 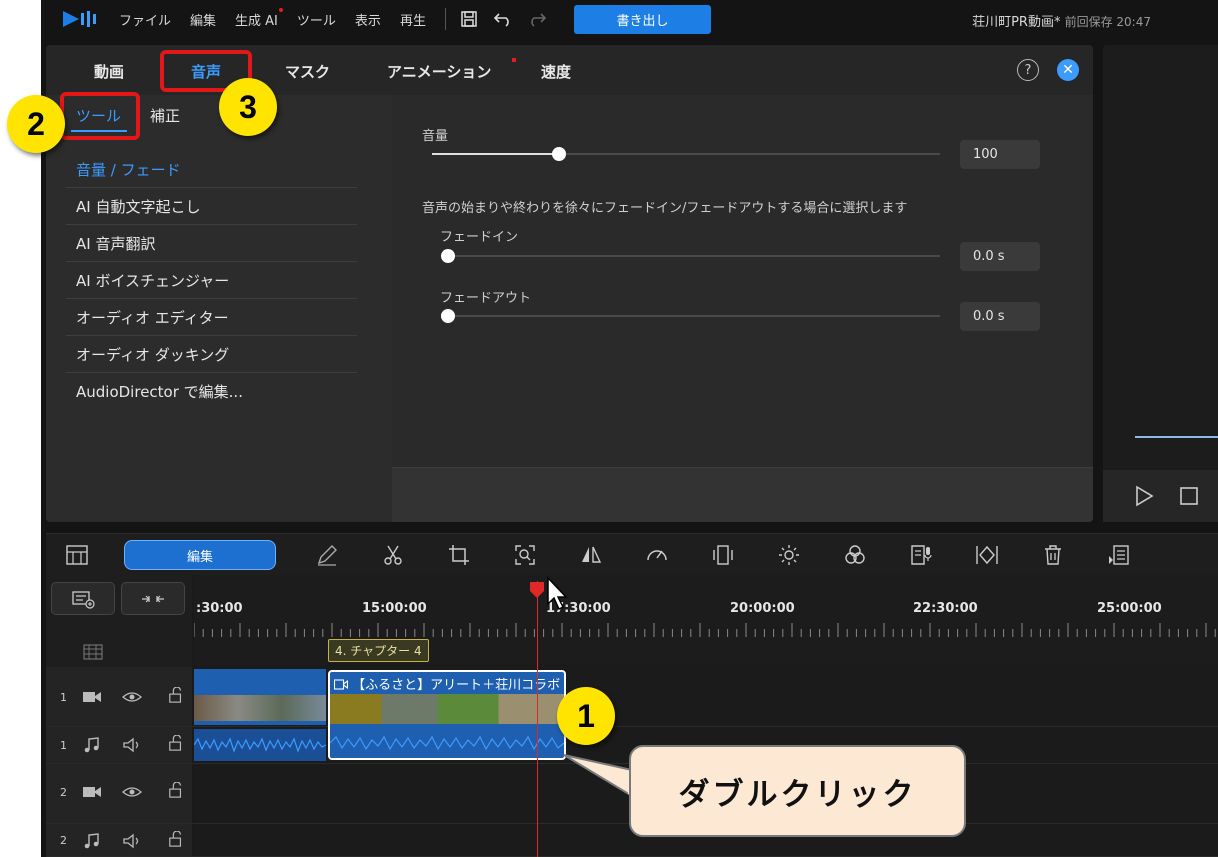 What do you see at coordinates (109, 71) in the screenshot?
I see `tab-video: 動画` at bounding box center [109, 71].